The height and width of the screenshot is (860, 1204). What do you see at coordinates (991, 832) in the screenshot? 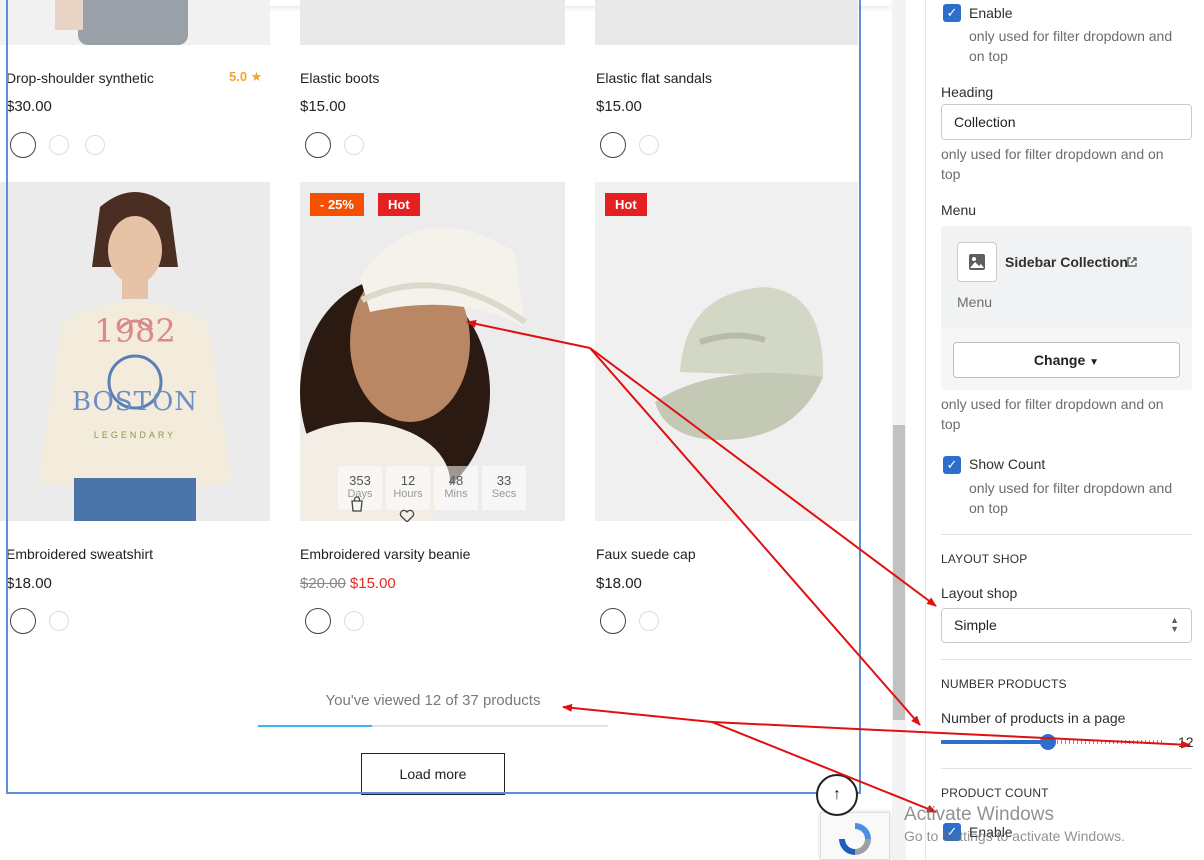
I see `product-count-enable-label: Enable` at bounding box center [991, 832].